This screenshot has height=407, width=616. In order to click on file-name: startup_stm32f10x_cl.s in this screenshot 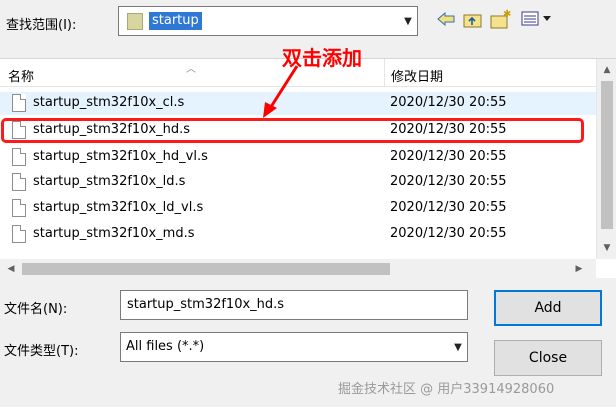, I will do `click(109, 102)`.